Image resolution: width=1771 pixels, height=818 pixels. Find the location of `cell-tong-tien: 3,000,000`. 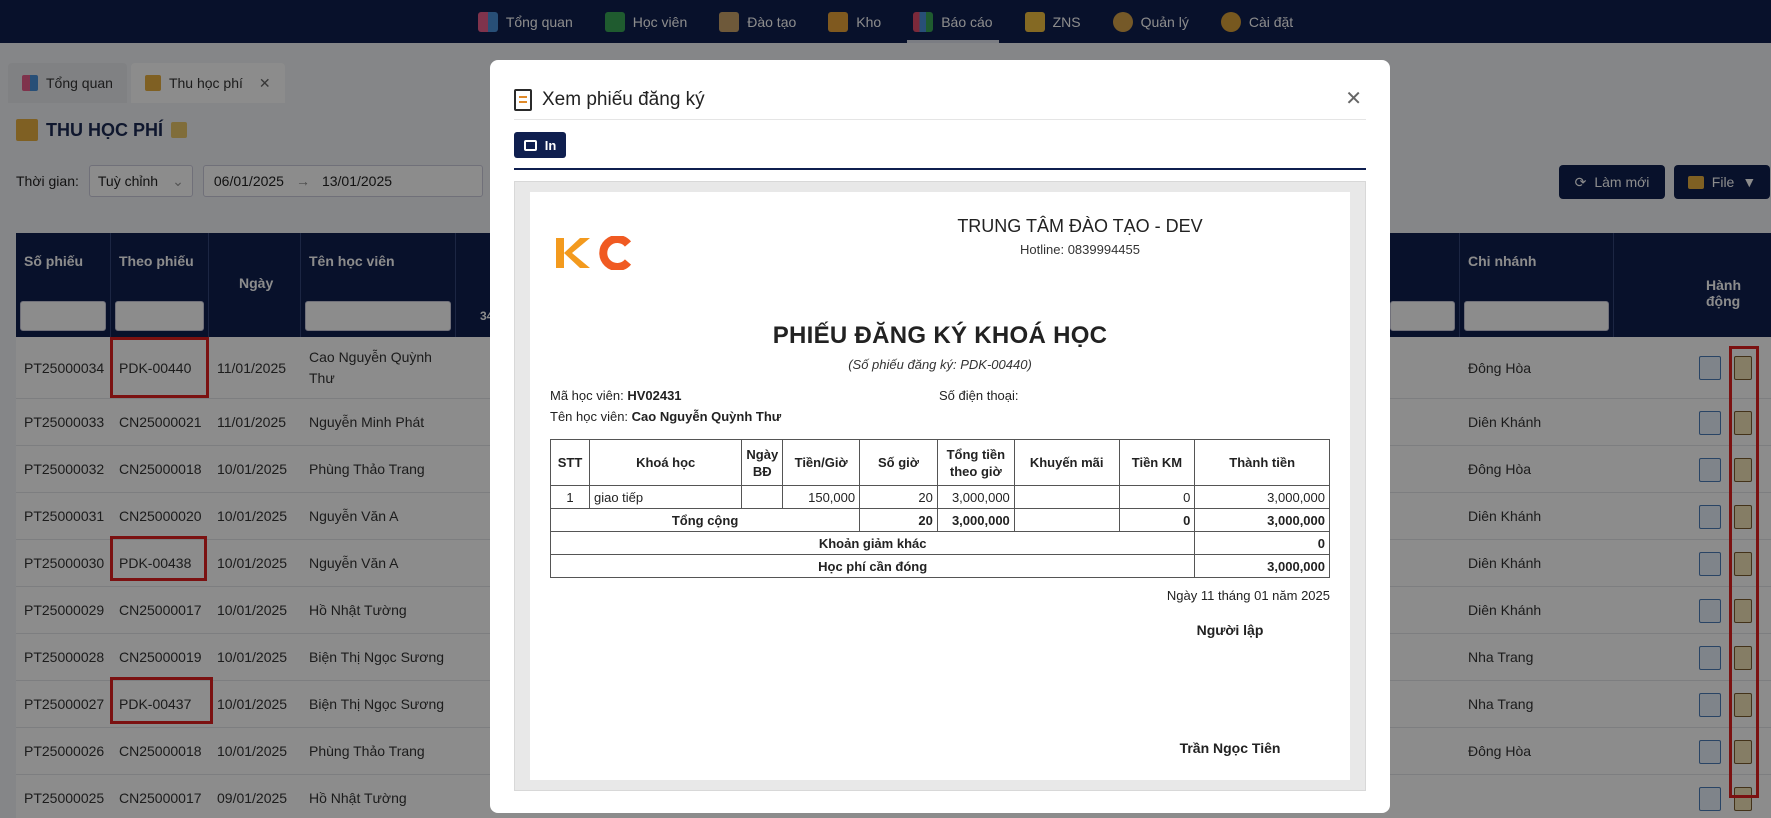

cell-tong-tien: 3,000,000 is located at coordinates (975, 497).